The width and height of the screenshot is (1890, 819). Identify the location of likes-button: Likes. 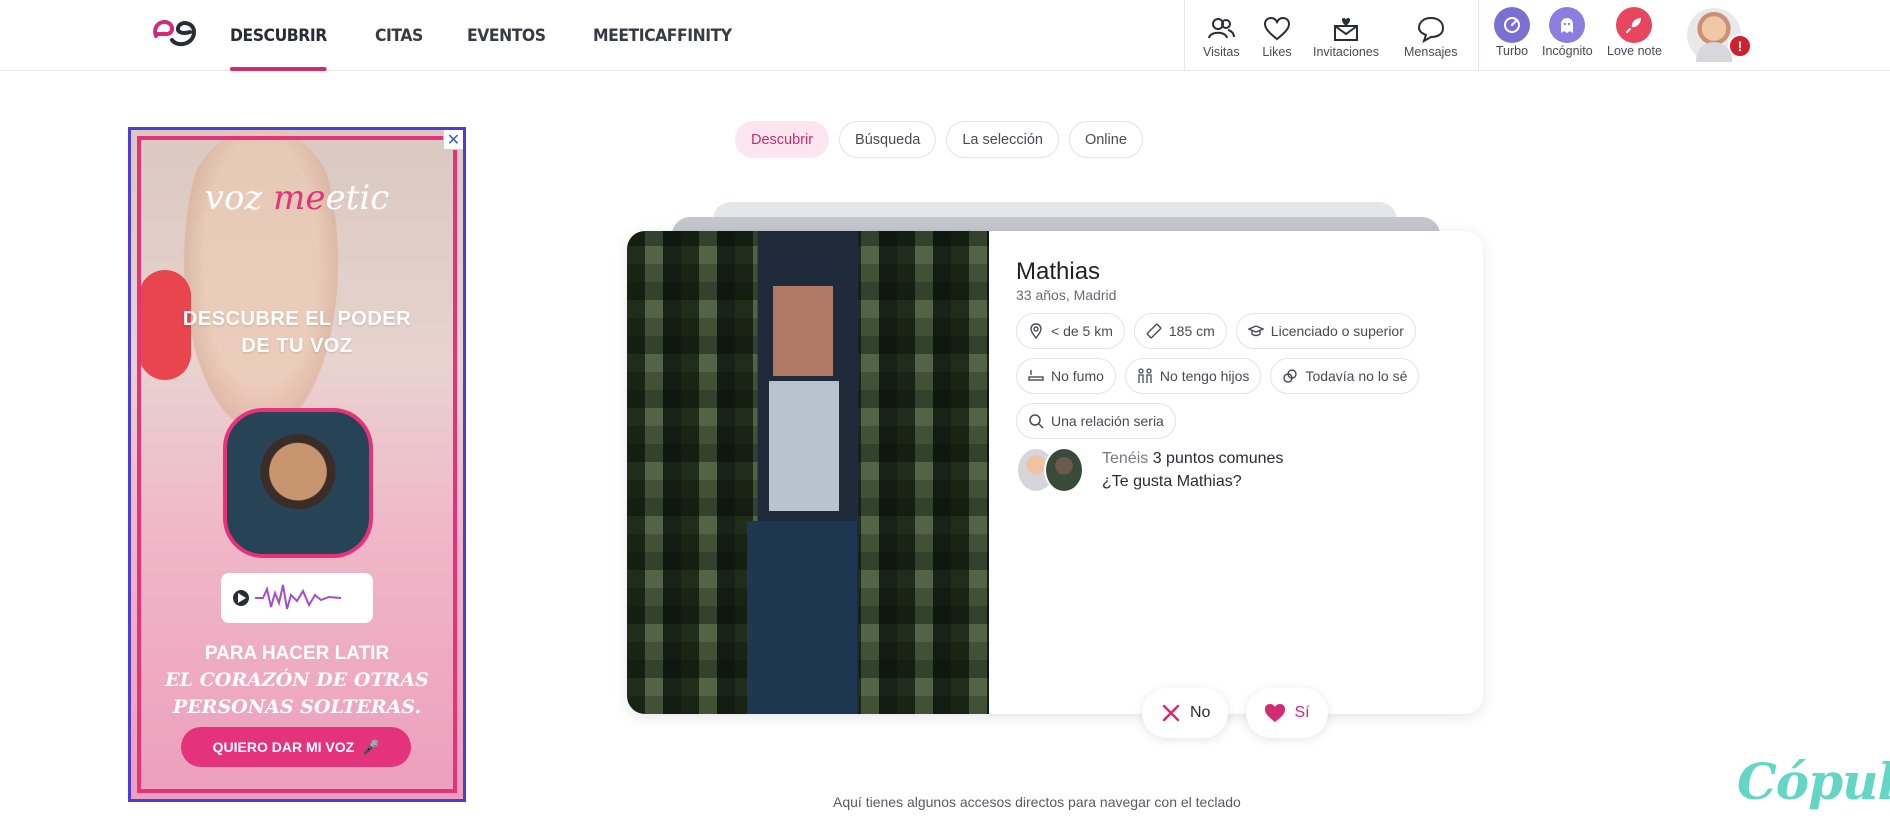
(1277, 36).